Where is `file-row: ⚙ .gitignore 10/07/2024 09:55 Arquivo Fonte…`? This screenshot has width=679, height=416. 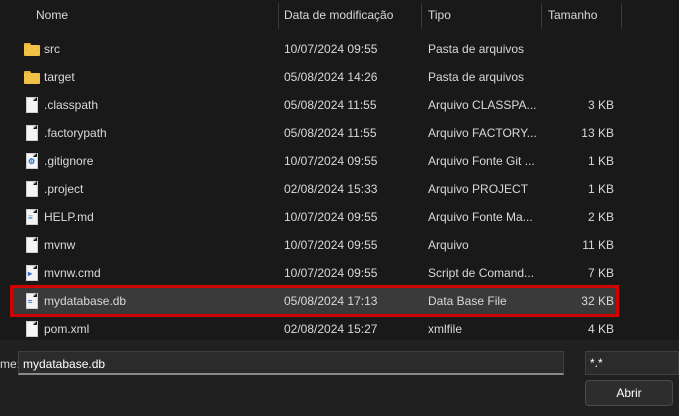
file-row: ⚙ .gitignore 10/07/2024 09:55 Arquivo Fonte… is located at coordinates (314, 161).